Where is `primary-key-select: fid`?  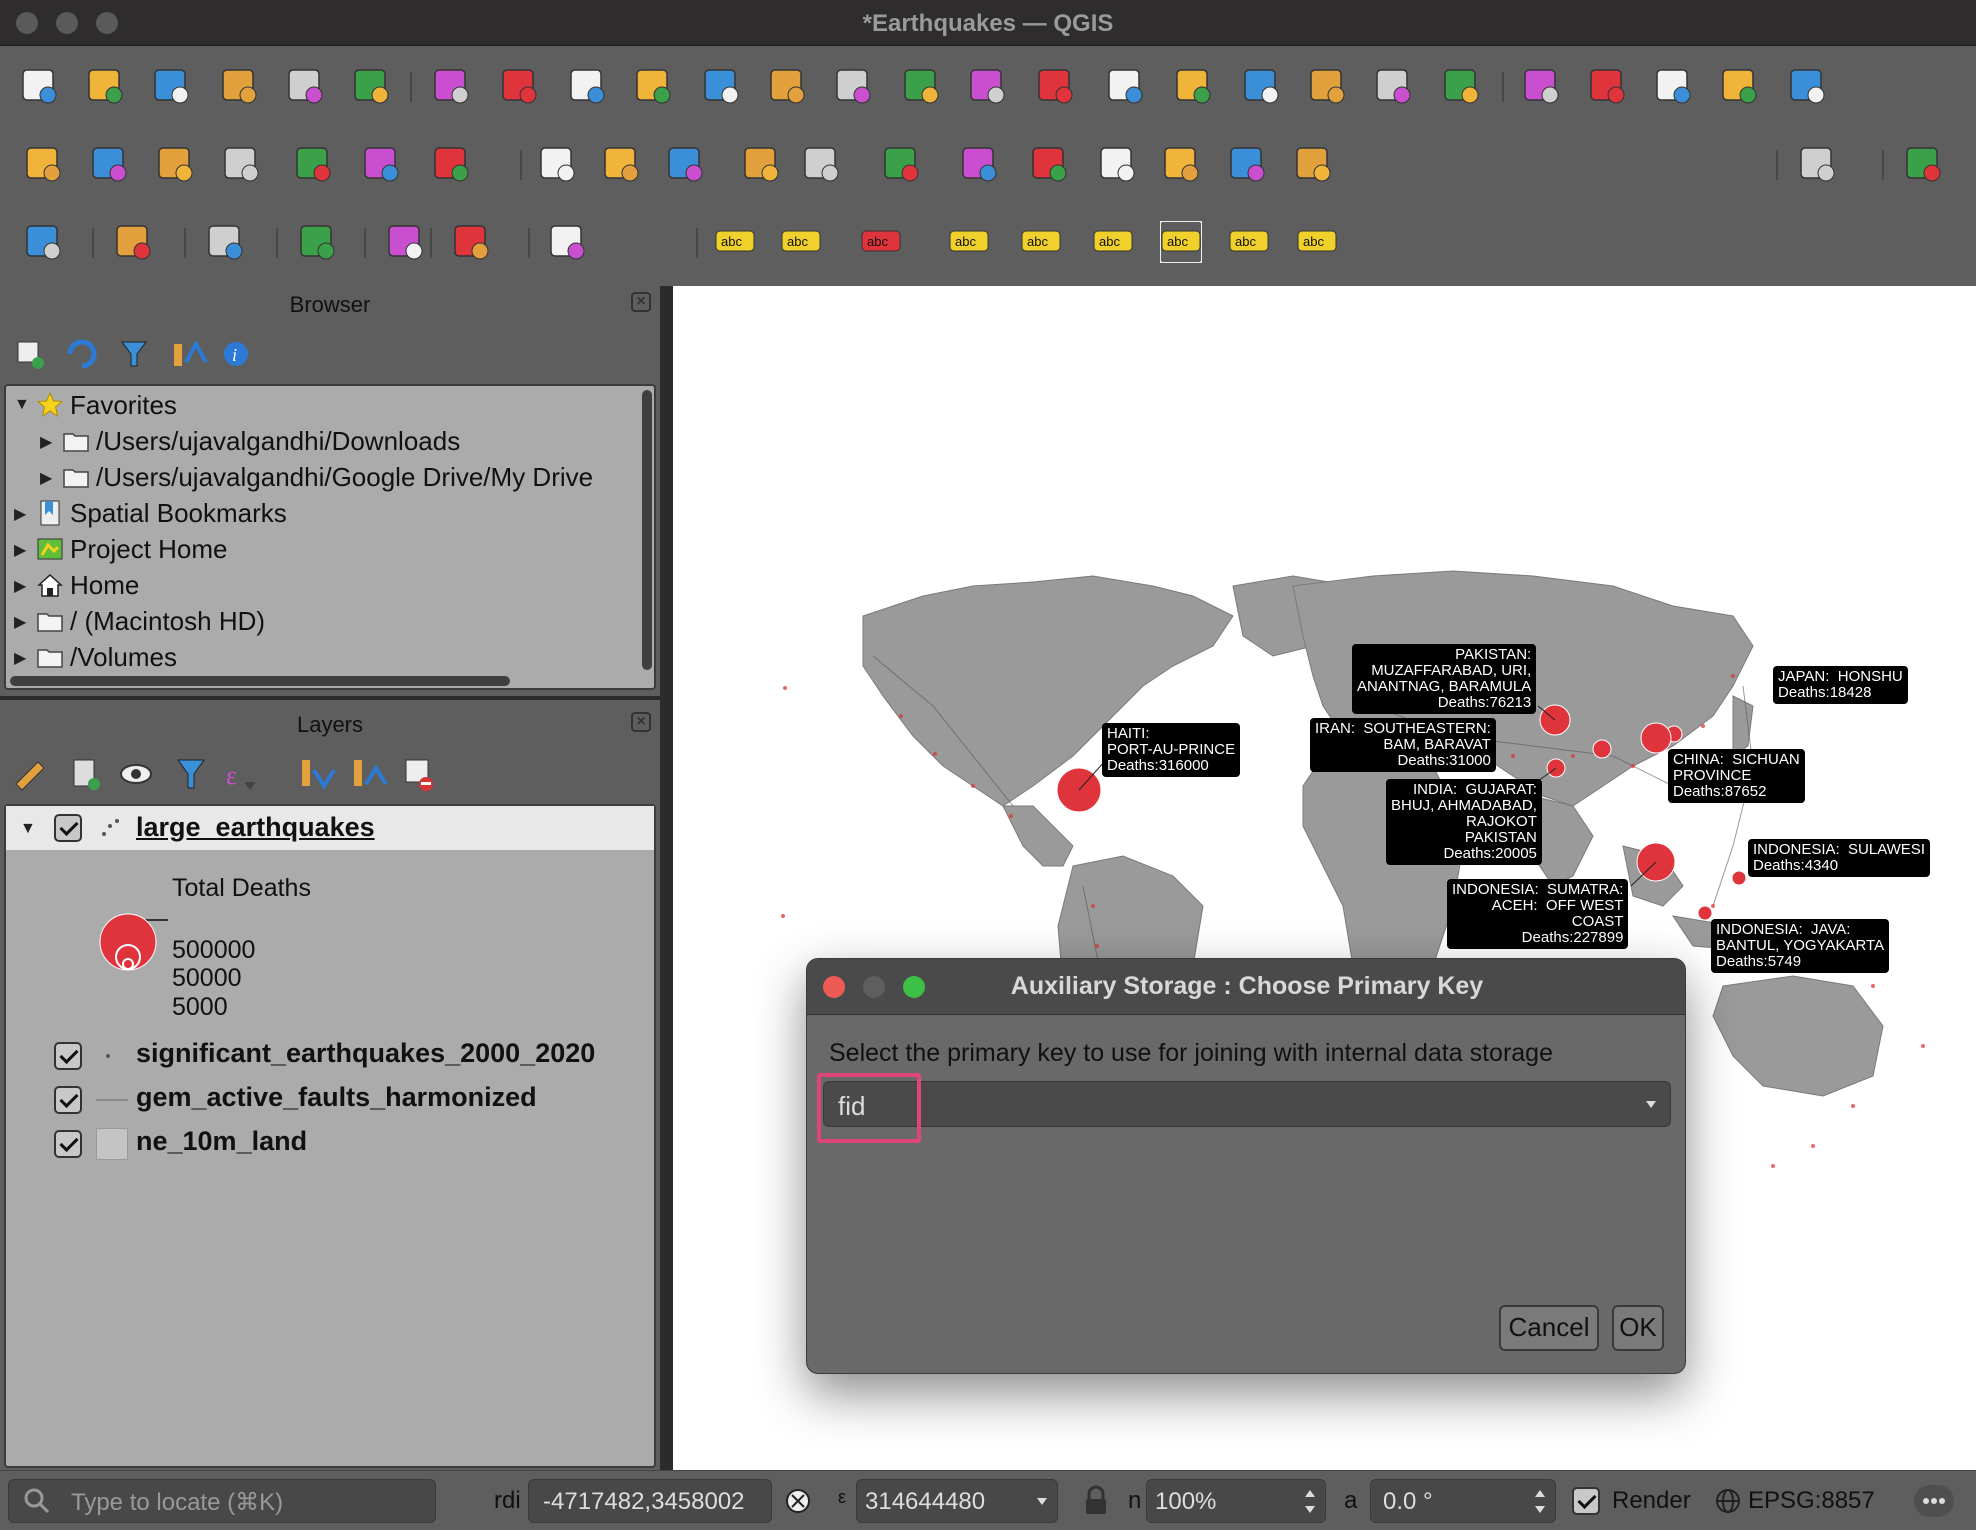
primary-key-select: fid is located at coordinates (1247, 1104).